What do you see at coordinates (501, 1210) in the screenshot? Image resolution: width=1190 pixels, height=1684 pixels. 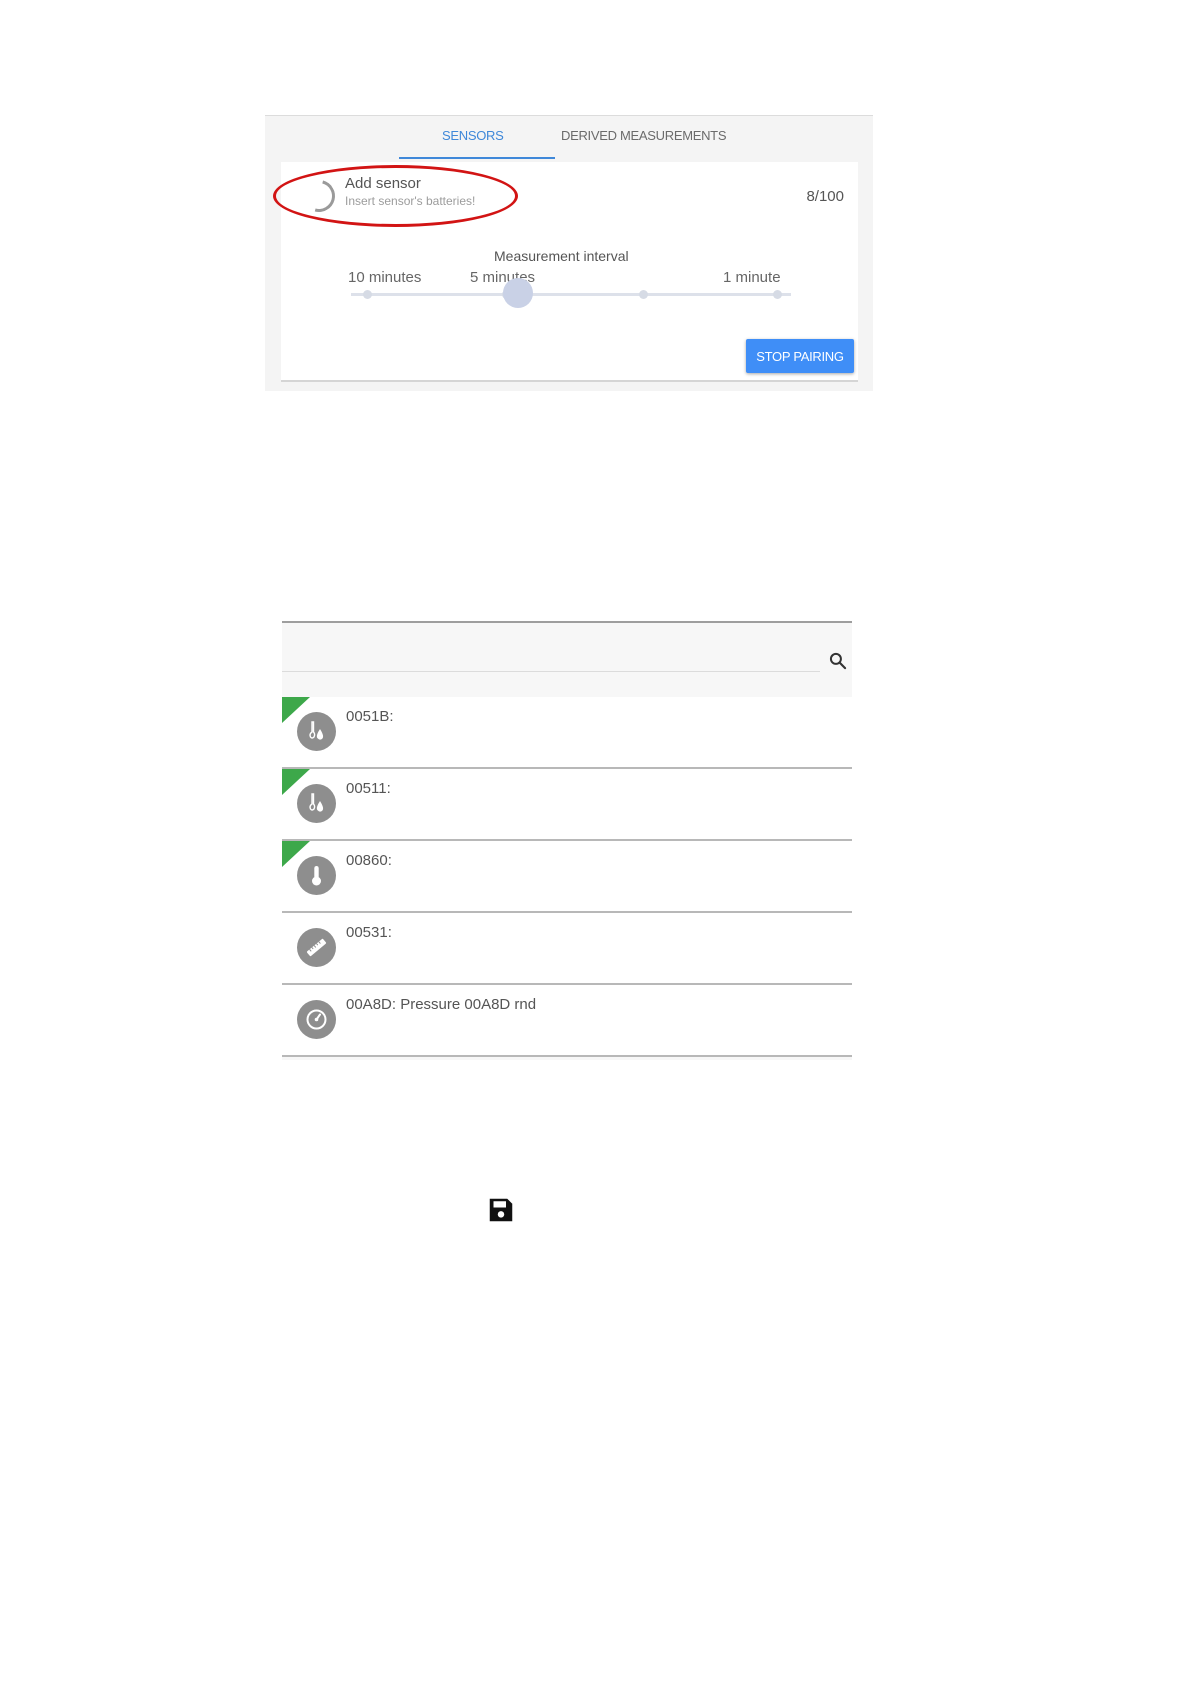 I see `save-icon` at bounding box center [501, 1210].